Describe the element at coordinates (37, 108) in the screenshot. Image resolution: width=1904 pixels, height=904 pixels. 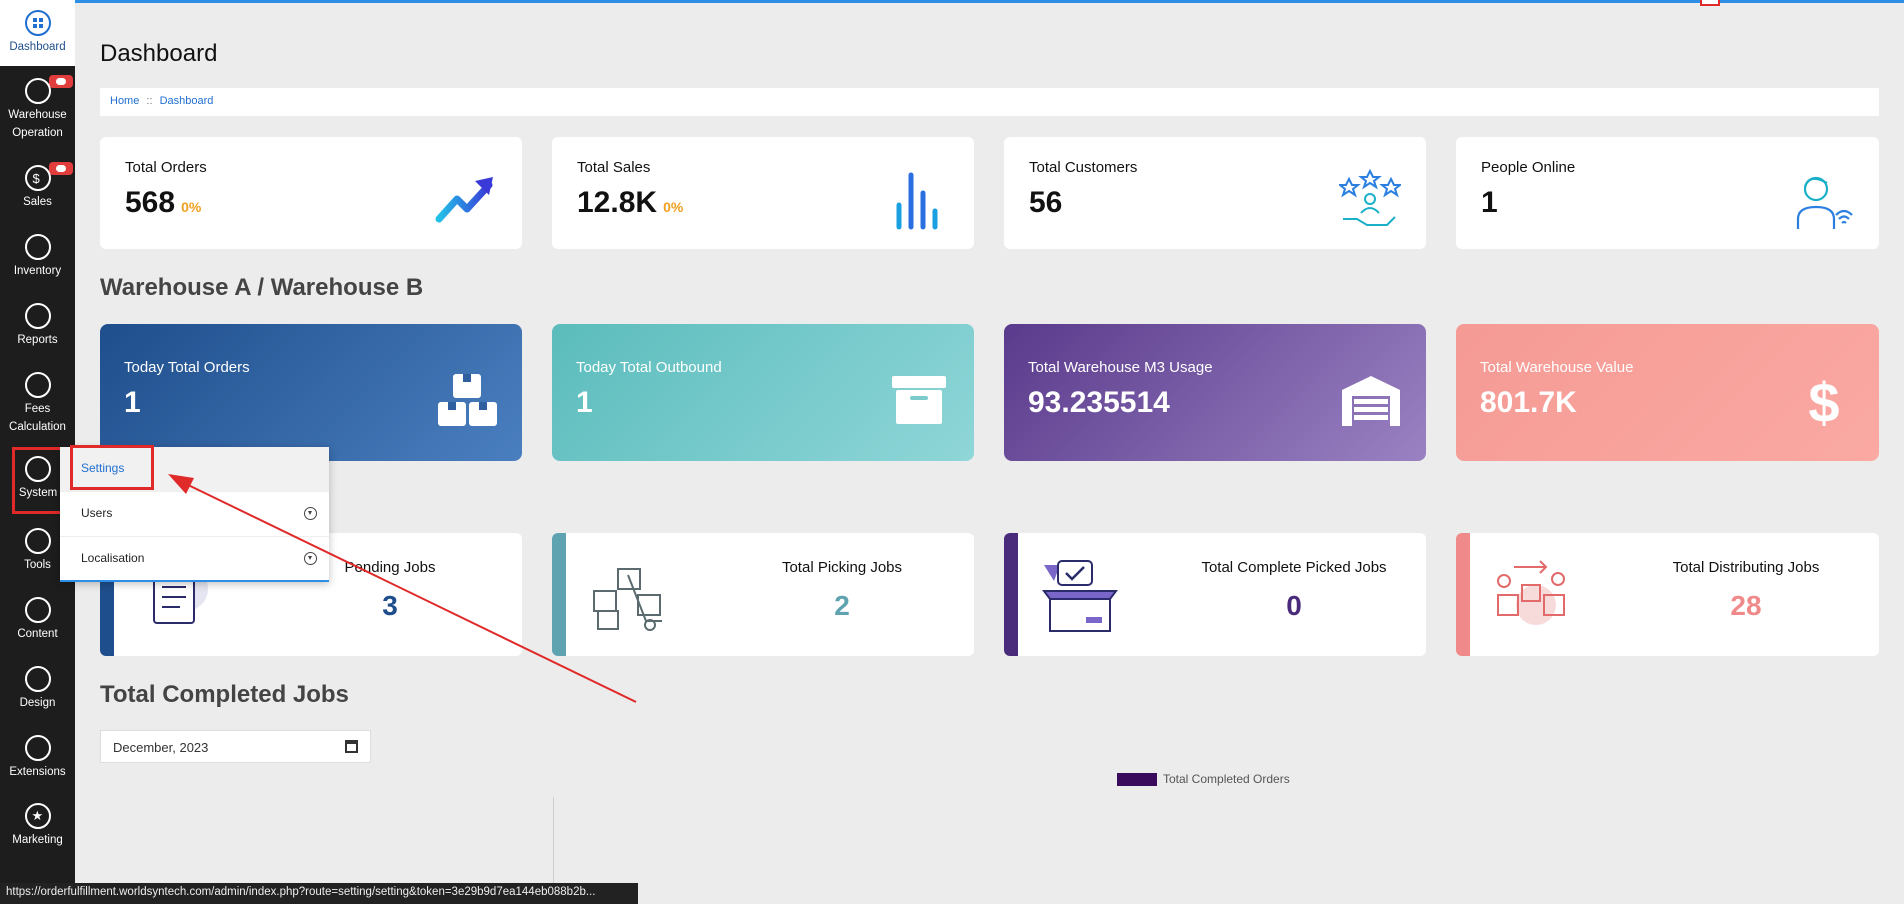
I see `sidebar-item-warehouse-operation: Warehouse Operation` at that location.